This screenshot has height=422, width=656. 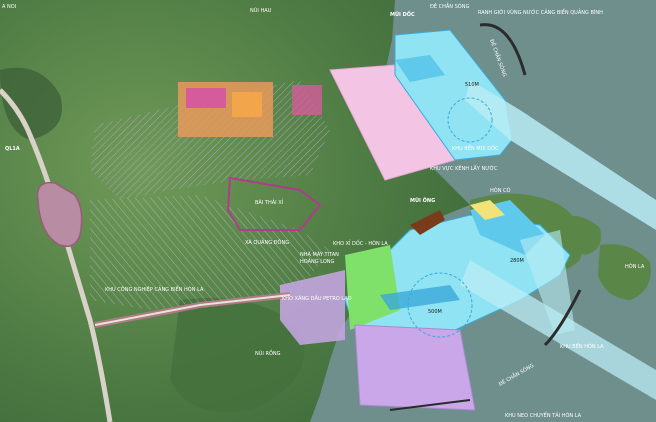 I want to click on dist-510m-label: 510M, so click(x=472, y=85).